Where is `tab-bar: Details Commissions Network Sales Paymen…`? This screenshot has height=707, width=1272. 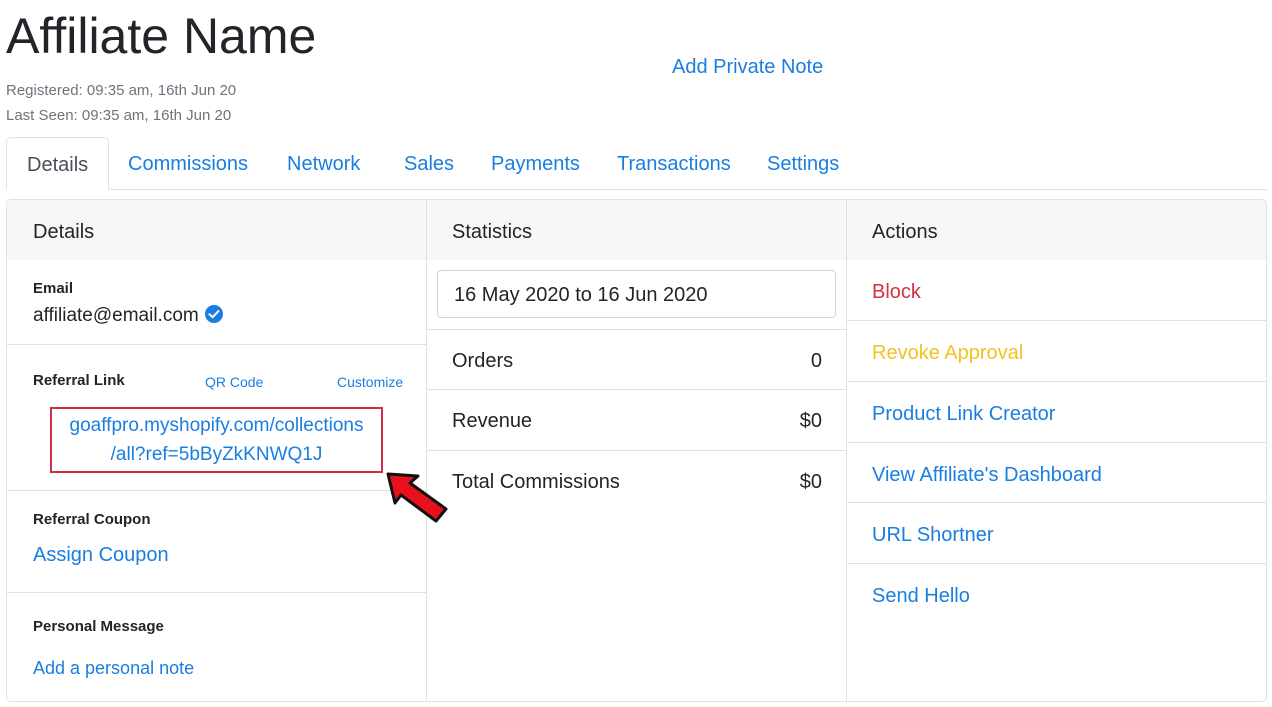 tab-bar: Details Commissions Network Sales Paymen… is located at coordinates (636, 163).